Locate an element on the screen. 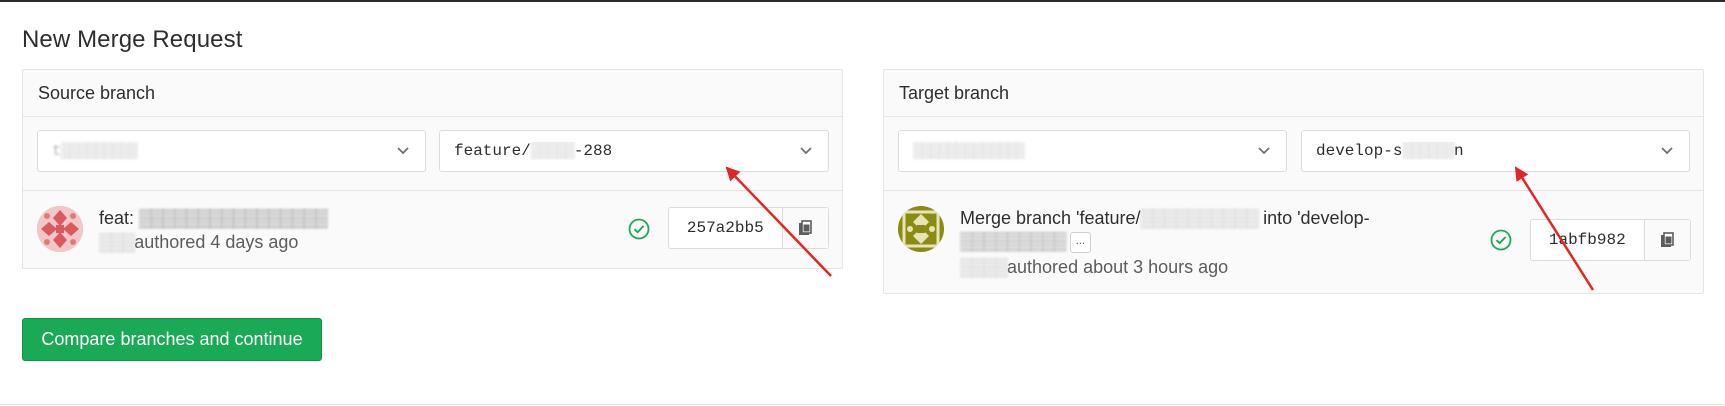  target-commit-time: authored about 3 hours ago is located at coordinates (1118, 267).